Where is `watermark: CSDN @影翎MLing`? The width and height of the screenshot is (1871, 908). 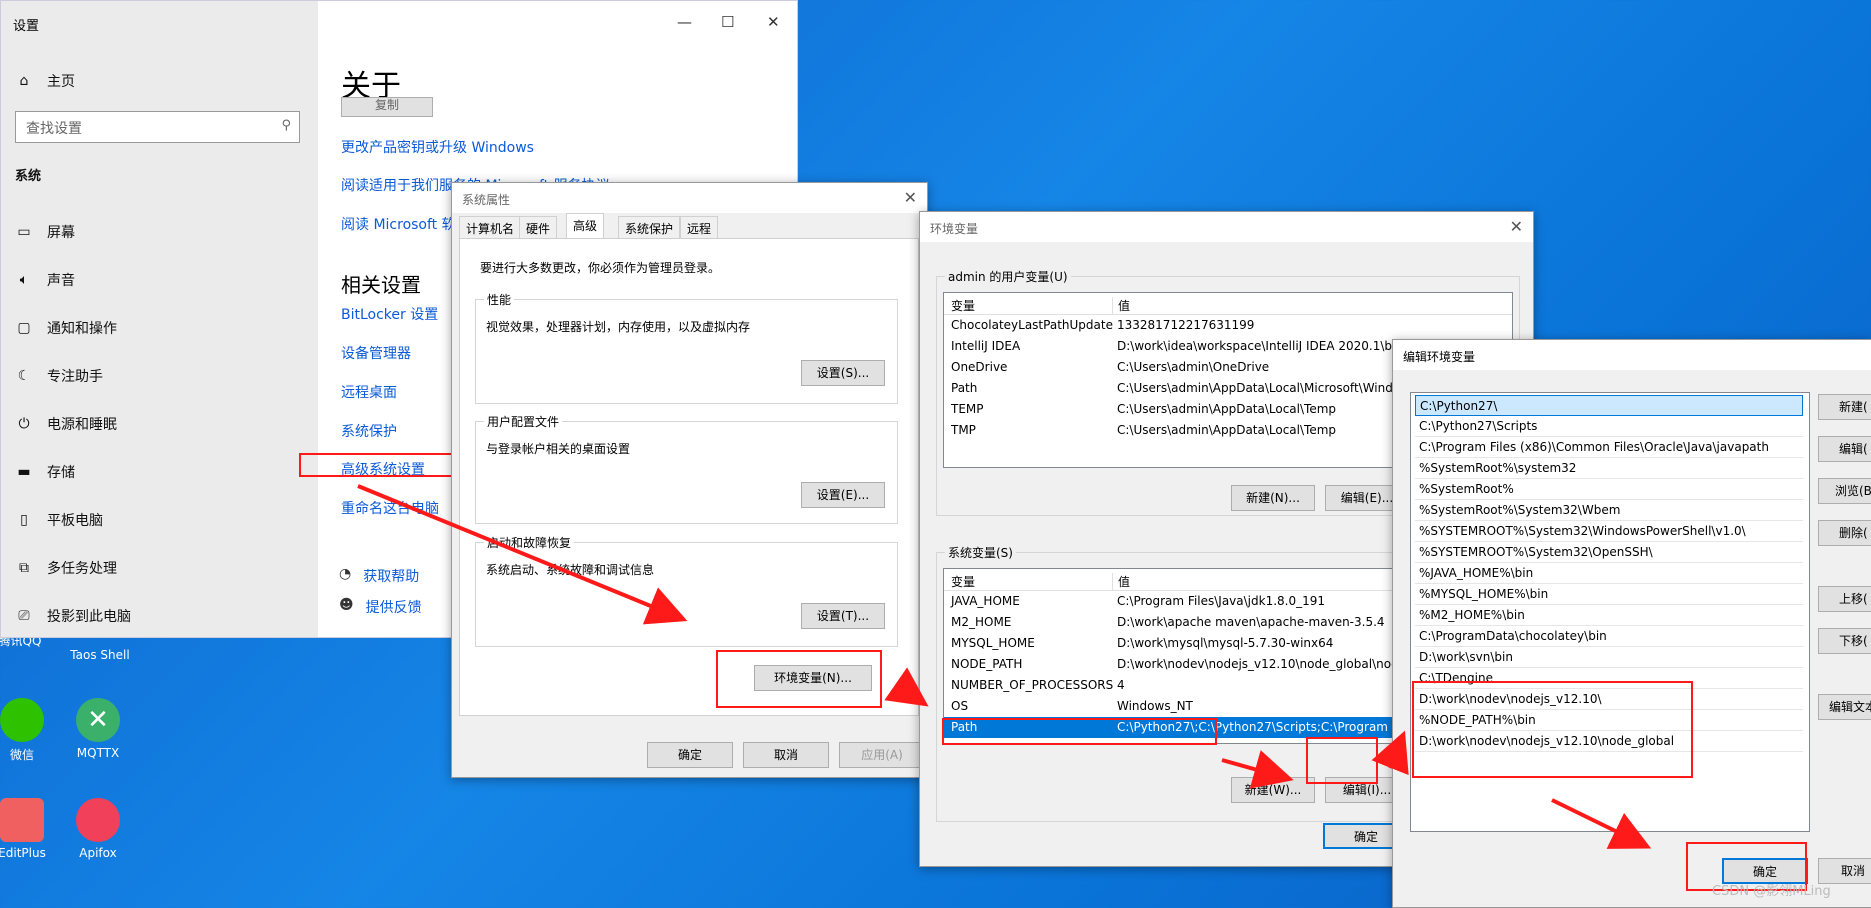
watermark: CSDN @影翎MLing is located at coordinates (1771, 891).